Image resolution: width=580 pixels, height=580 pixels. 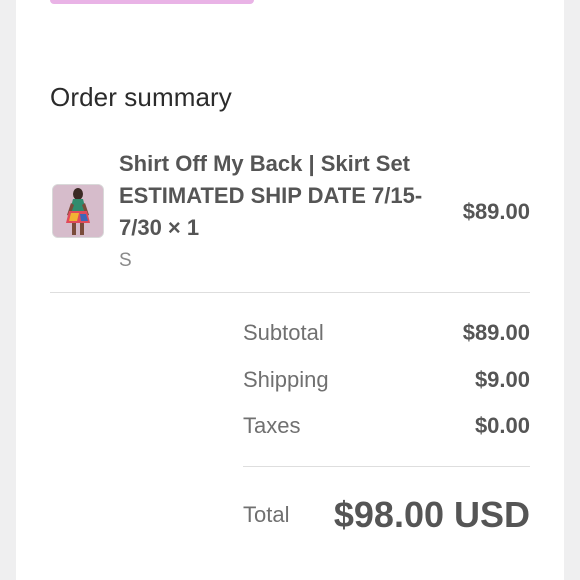 What do you see at coordinates (386, 382) in the screenshot?
I see `shipping-row: Shipping $9.00` at bounding box center [386, 382].